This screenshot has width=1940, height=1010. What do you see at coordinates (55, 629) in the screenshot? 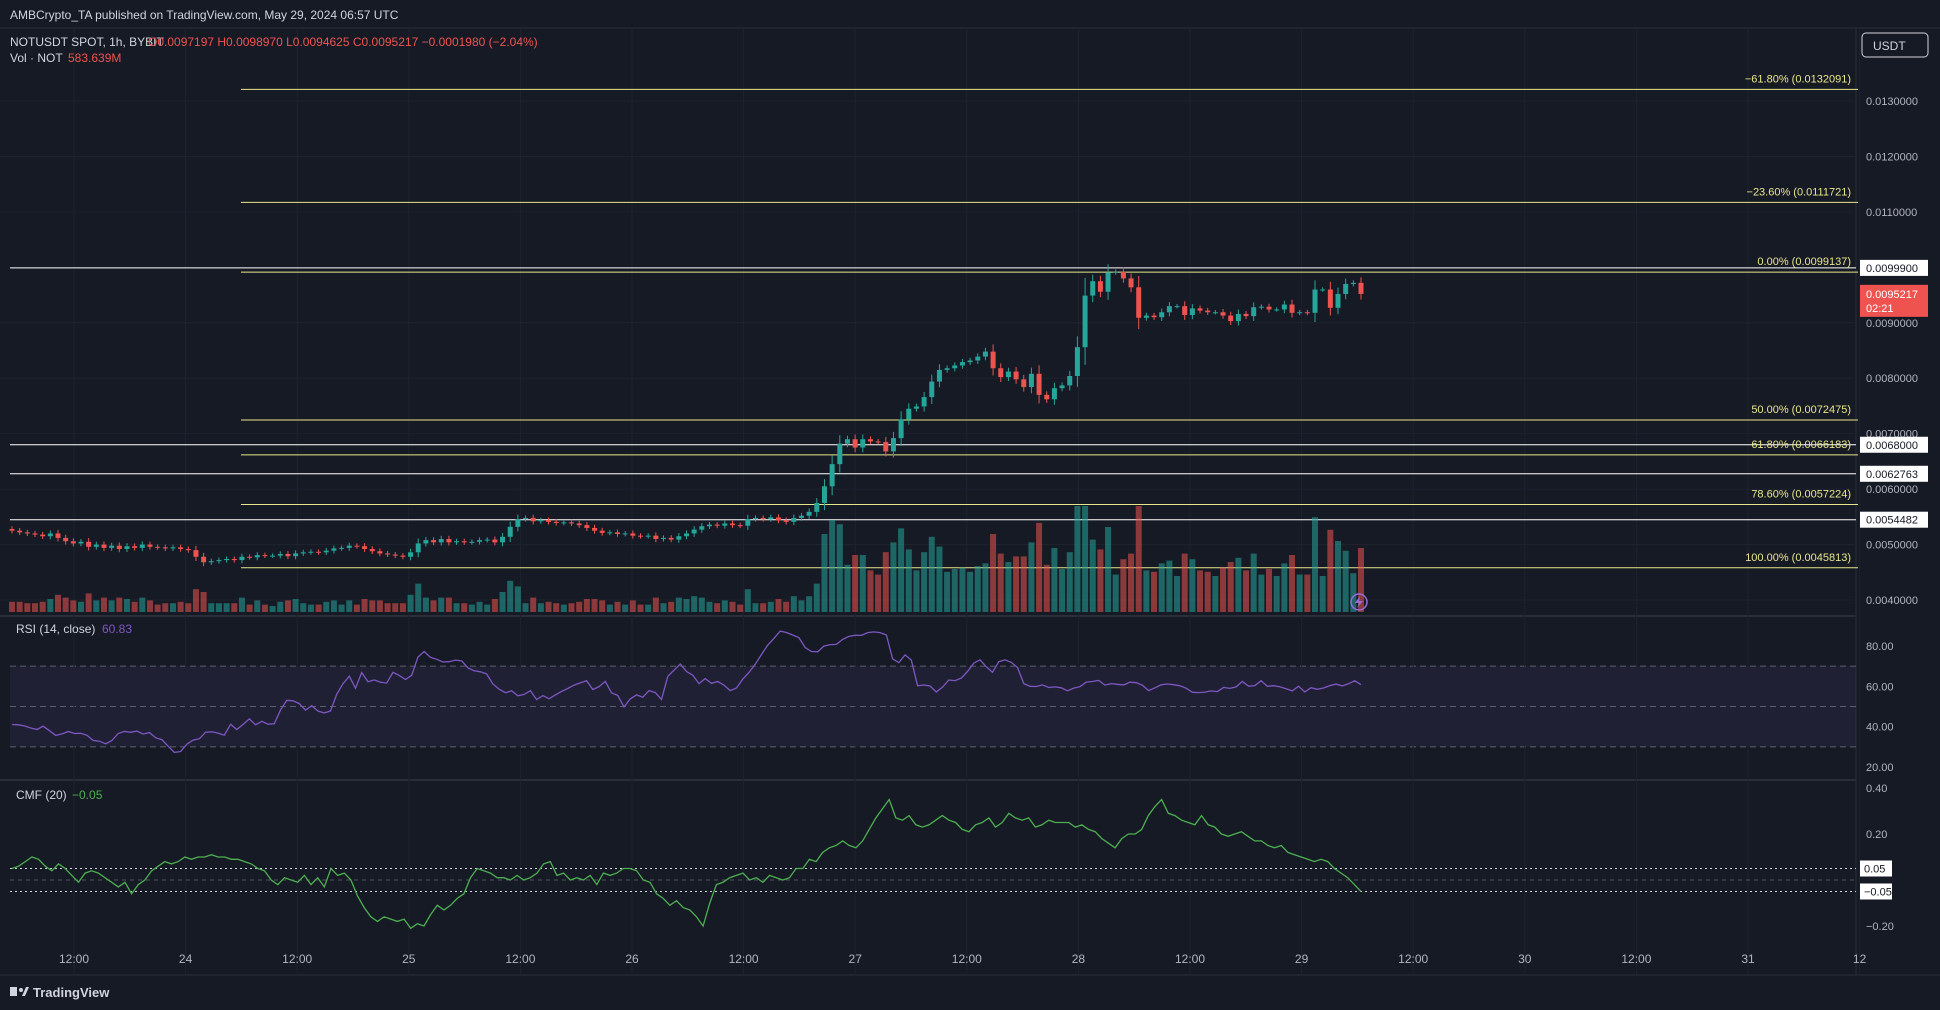
I see `rsi-label: RSI (14, close)` at bounding box center [55, 629].